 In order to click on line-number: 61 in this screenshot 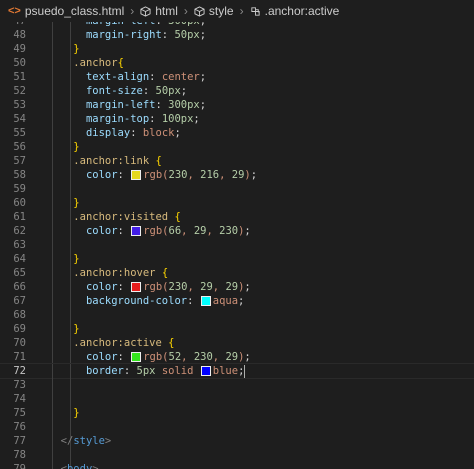, I will do `click(19, 217)`.